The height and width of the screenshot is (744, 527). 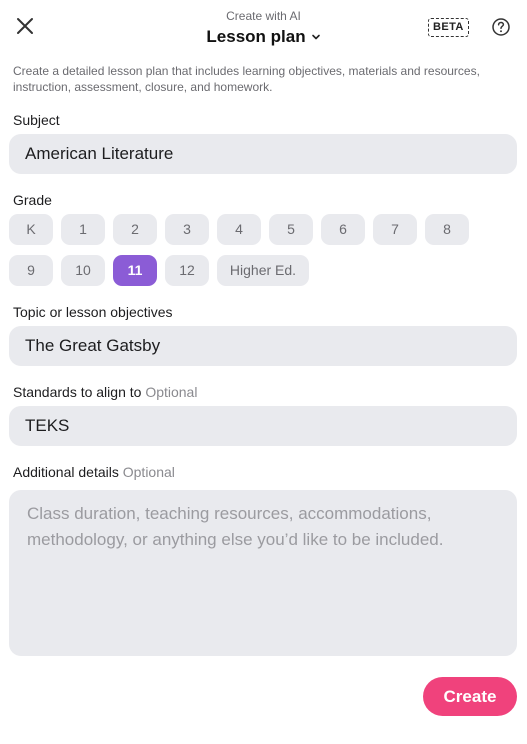 What do you see at coordinates (31, 229) in the screenshot?
I see `grade-chip-k: K` at bounding box center [31, 229].